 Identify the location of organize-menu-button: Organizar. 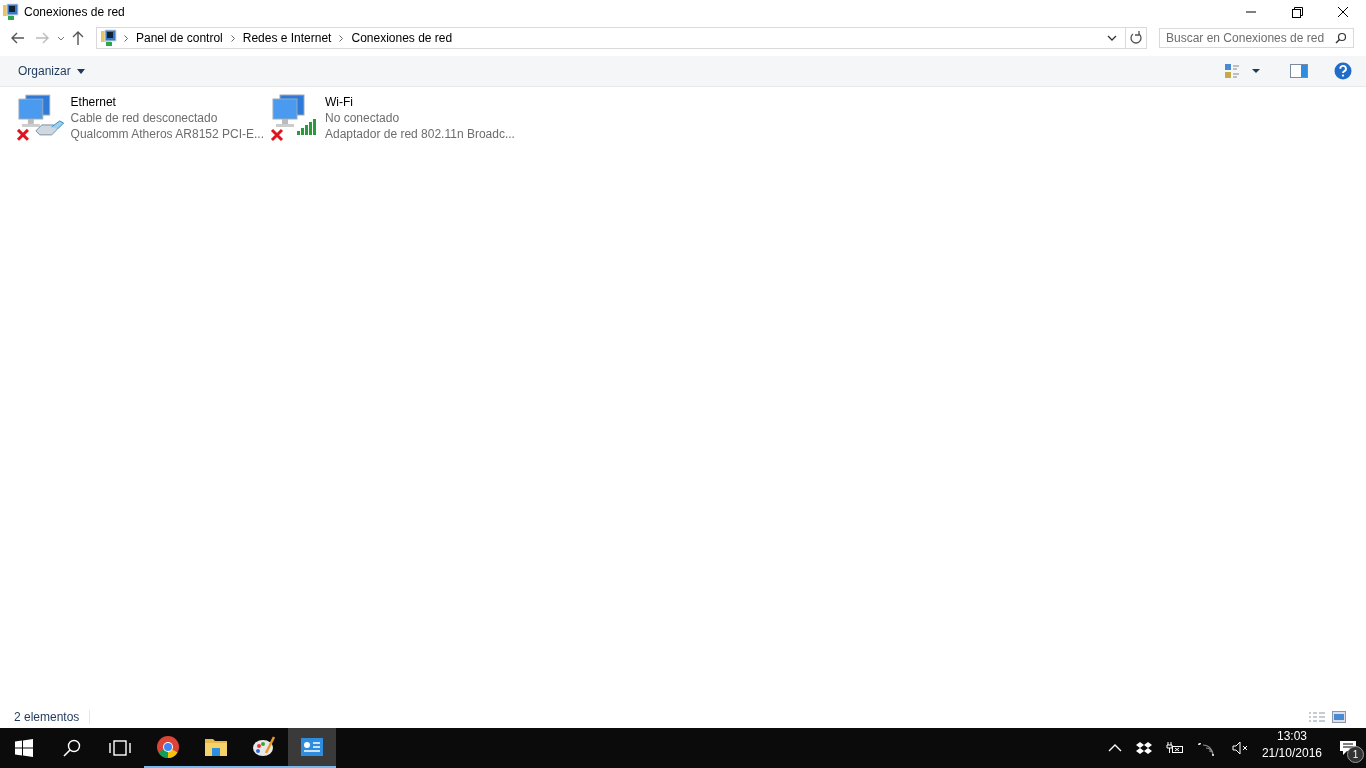
(51, 71).